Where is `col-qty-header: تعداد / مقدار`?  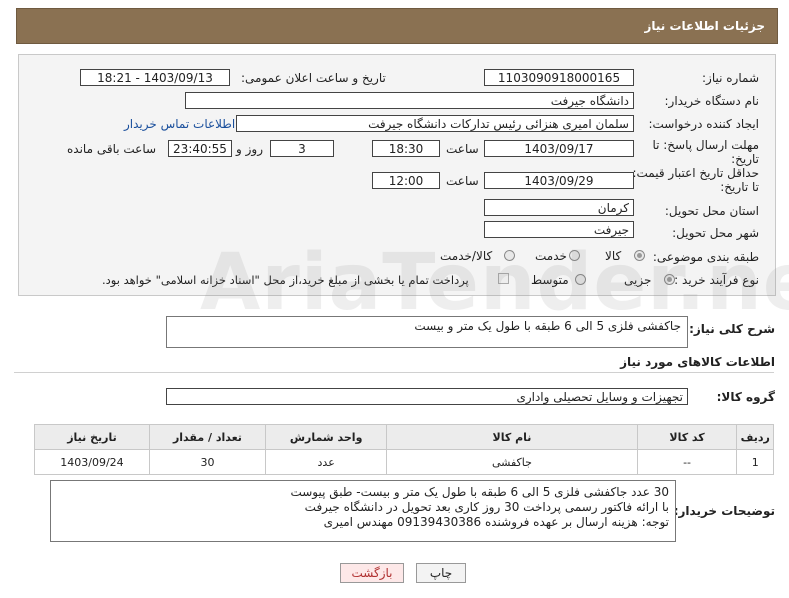 col-qty-header: تعداد / مقدار is located at coordinates (207, 437).